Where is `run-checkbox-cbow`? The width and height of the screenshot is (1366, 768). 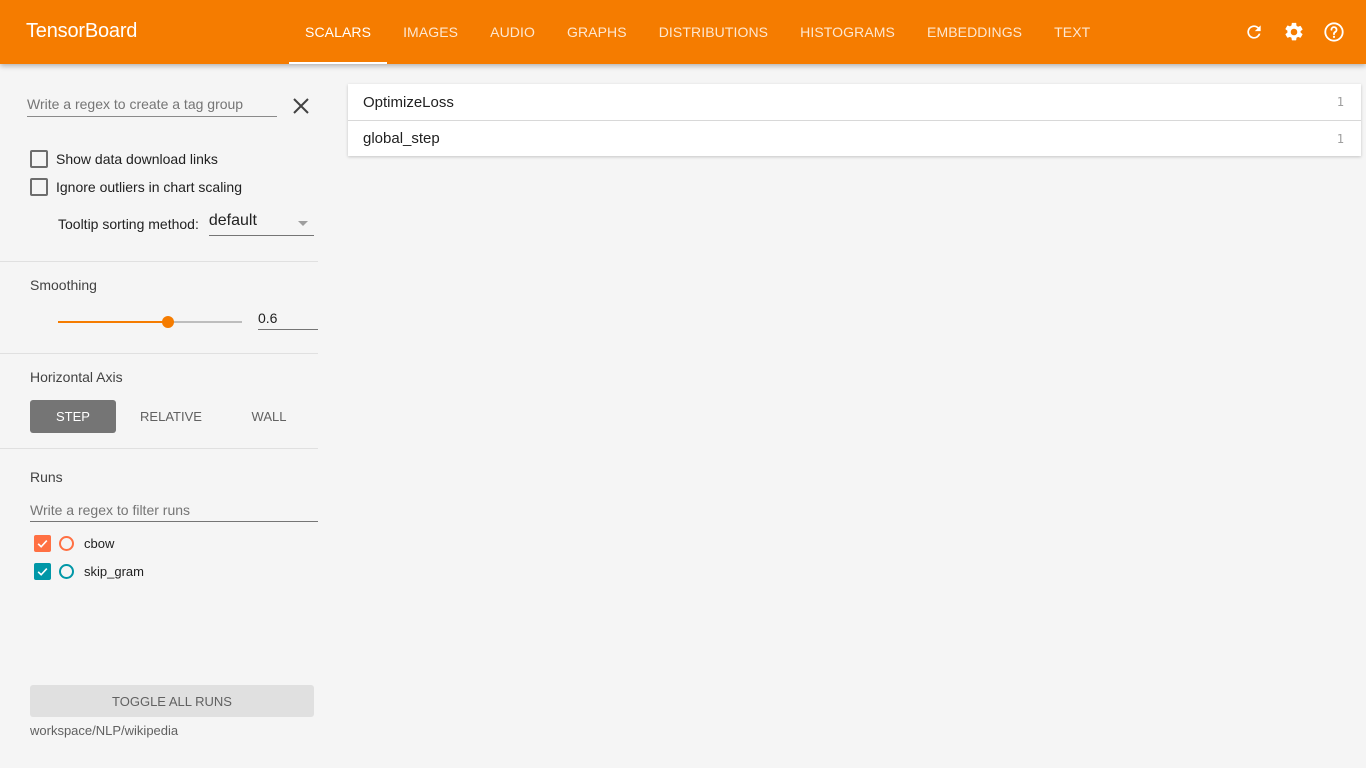
run-checkbox-cbow is located at coordinates (42, 543).